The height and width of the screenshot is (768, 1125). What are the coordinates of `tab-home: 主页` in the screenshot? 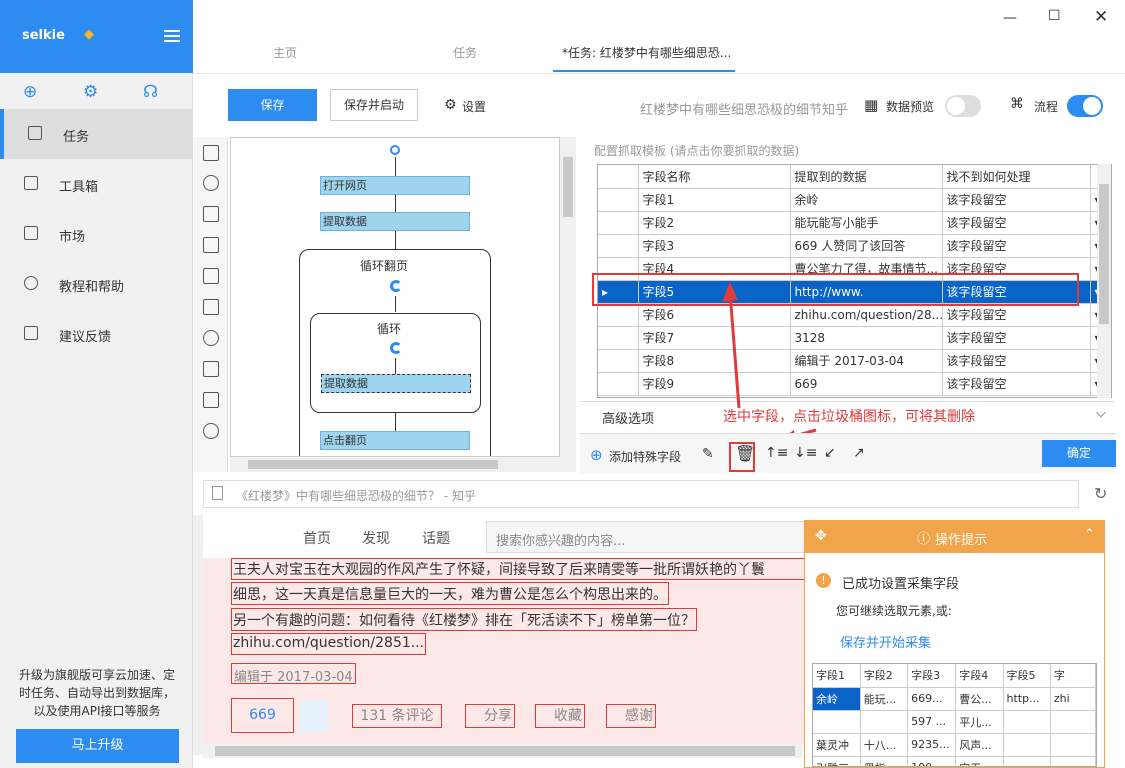 It's located at (285, 52).